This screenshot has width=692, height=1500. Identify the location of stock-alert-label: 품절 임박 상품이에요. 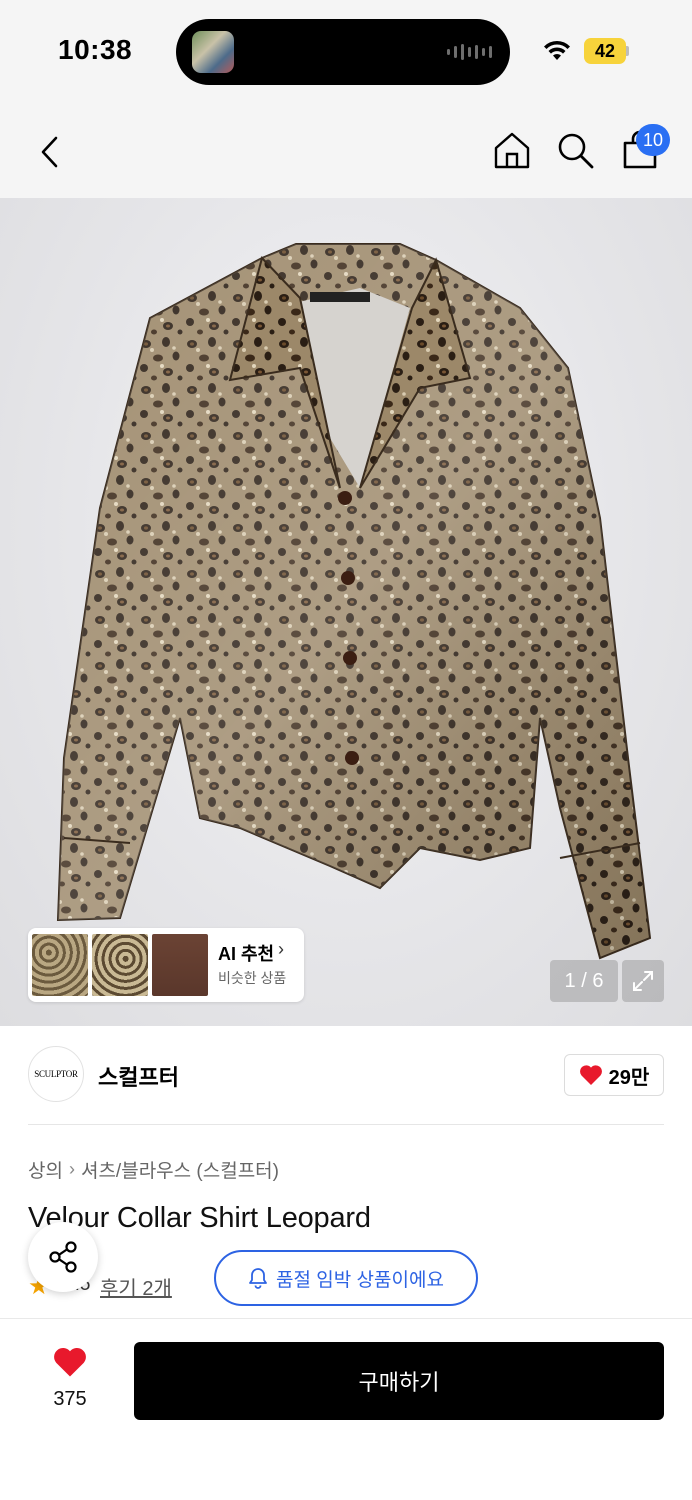
(360, 1280).